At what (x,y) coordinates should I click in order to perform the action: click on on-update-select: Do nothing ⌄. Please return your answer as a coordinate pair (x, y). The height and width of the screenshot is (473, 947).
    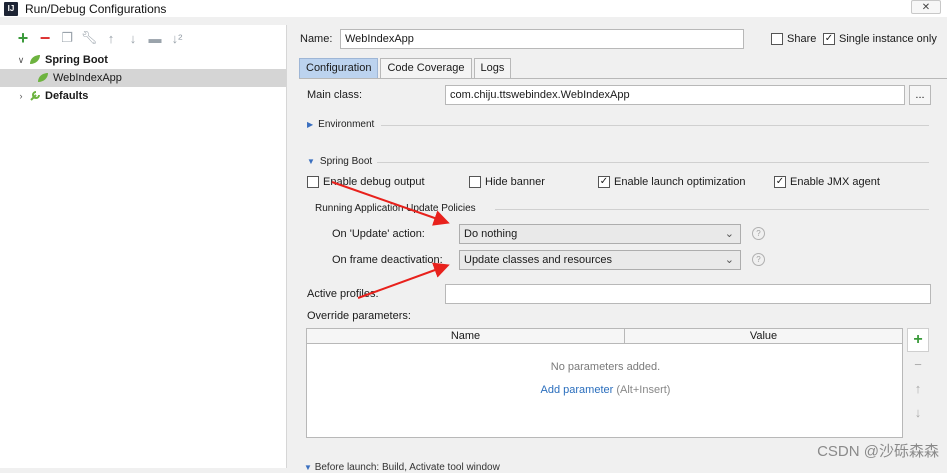
    Looking at the image, I should click on (600, 234).